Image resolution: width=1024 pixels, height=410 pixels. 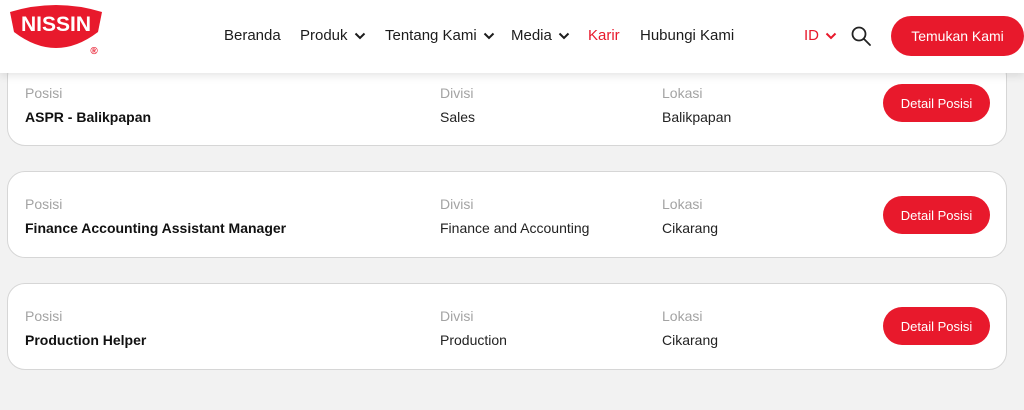 I want to click on language-label: ID, so click(x=811, y=35).